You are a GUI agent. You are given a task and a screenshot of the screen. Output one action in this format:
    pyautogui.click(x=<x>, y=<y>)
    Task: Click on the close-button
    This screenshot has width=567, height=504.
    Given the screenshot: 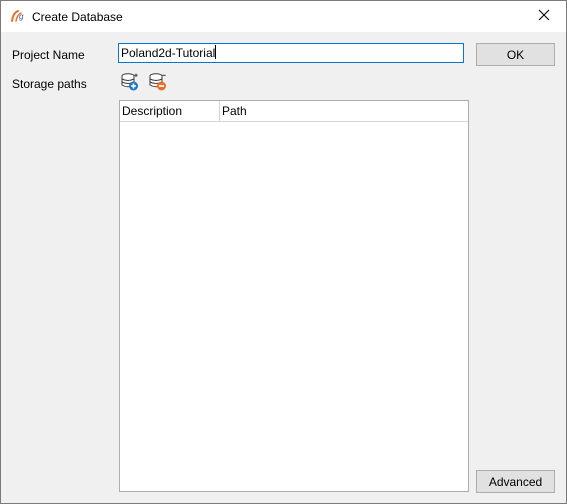 What is the action you would take?
    pyautogui.click(x=543, y=16)
    